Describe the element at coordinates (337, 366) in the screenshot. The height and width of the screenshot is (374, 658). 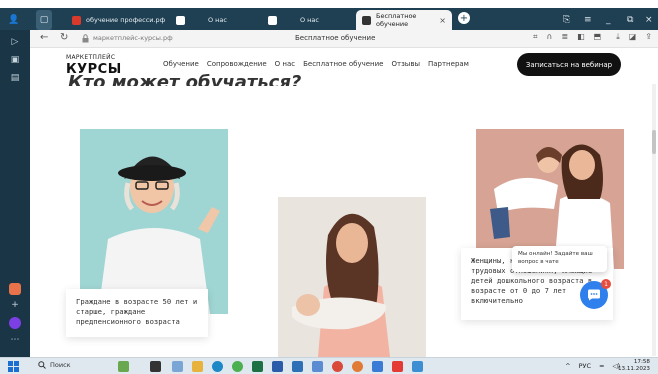
I see `taskbar-yandex-icon` at that location.